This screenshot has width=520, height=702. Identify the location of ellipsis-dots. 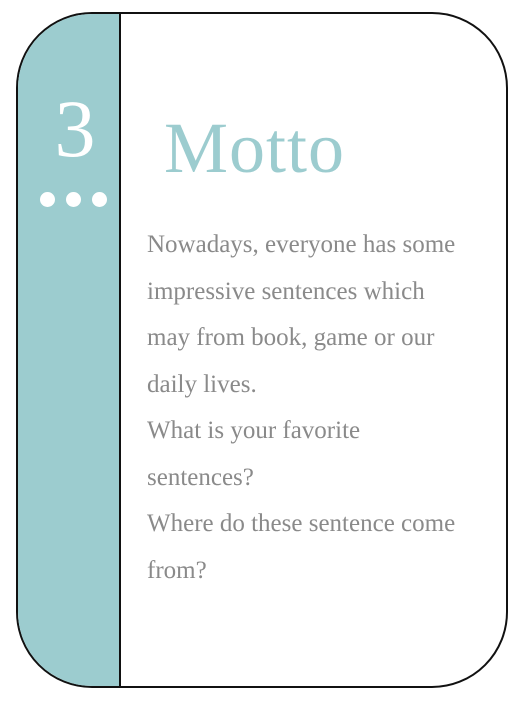
(80, 200).